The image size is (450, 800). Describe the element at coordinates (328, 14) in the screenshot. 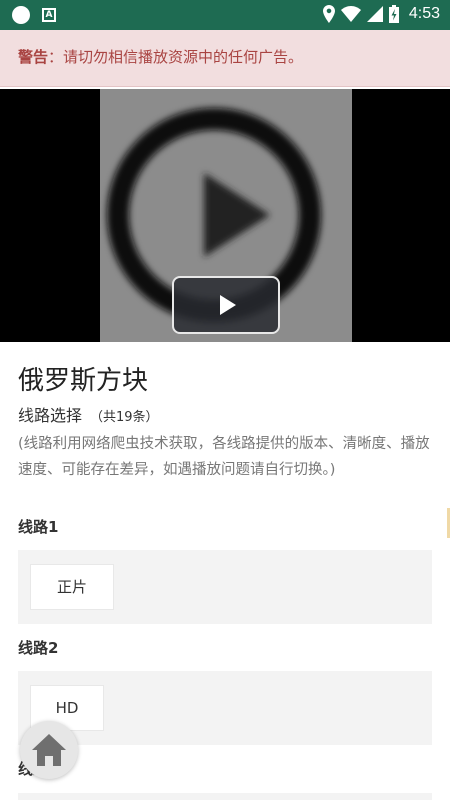

I see `location-icon` at that location.